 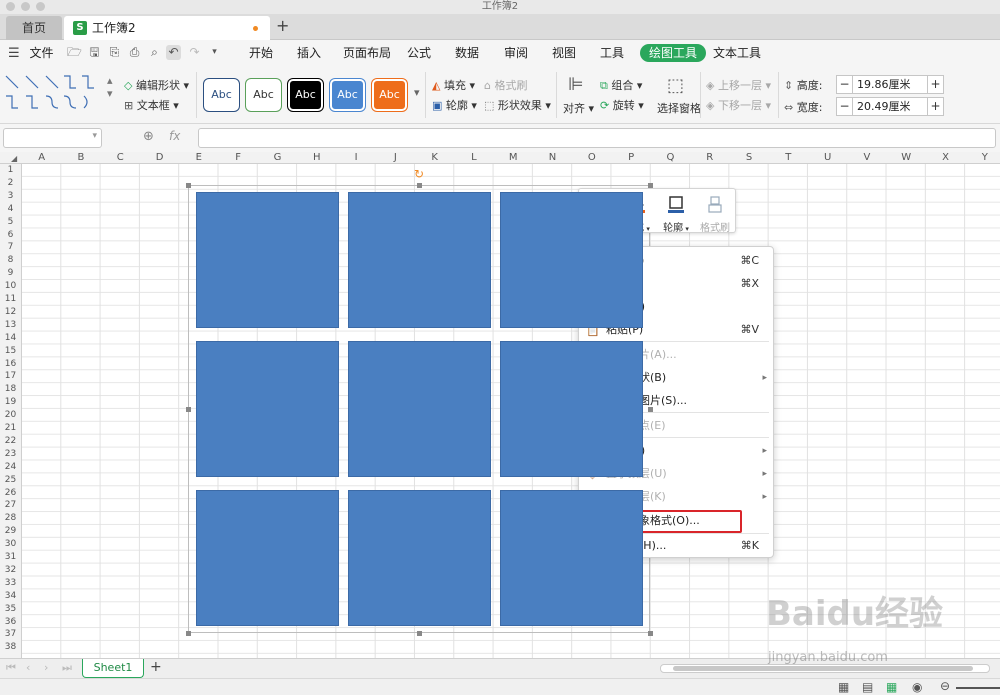 What do you see at coordinates (10, 351) in the screenshot?
I see `row-header: 15` at bounding box center [10, 351].